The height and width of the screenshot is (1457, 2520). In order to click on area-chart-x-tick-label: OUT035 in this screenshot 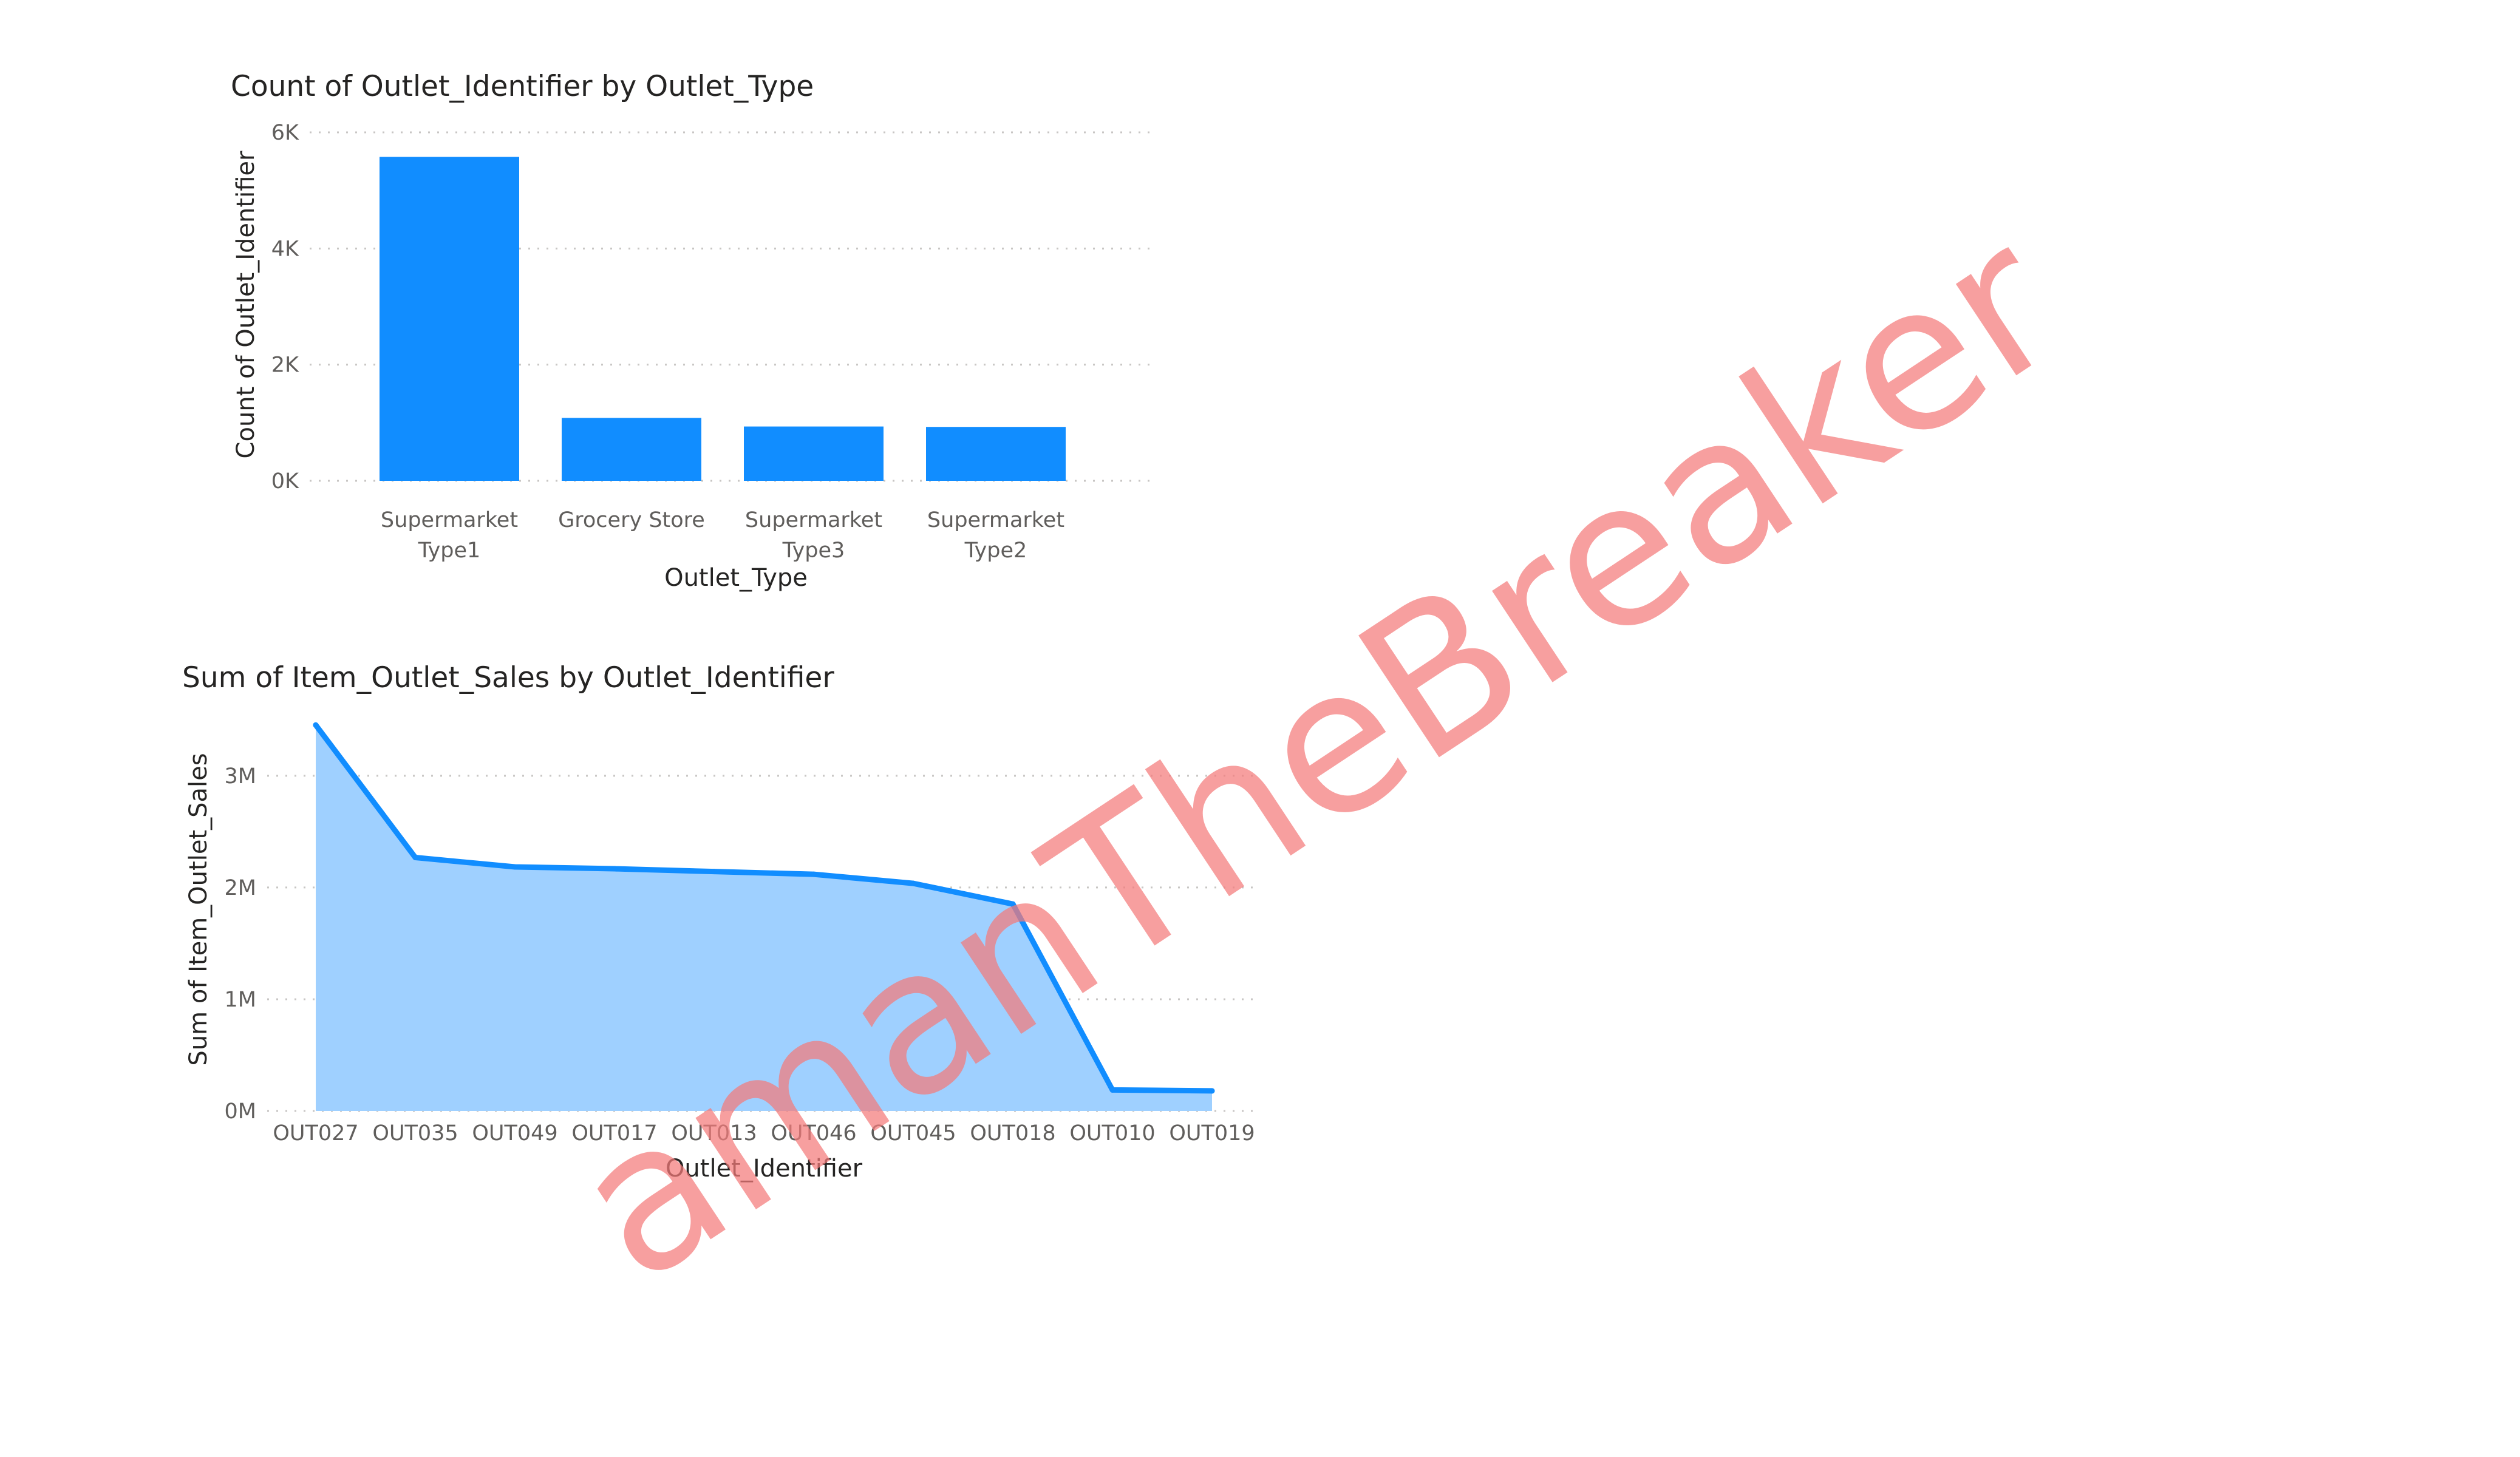, I will do `click(415, 1133)`.